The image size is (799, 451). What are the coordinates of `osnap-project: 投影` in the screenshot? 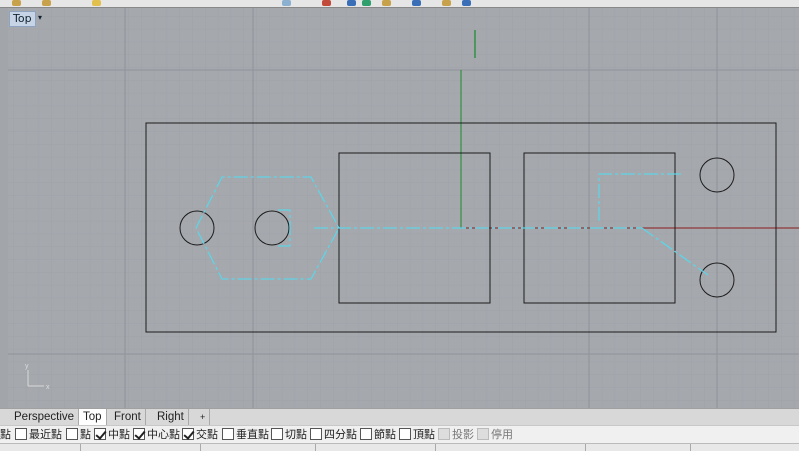 It's located at (456, 435).